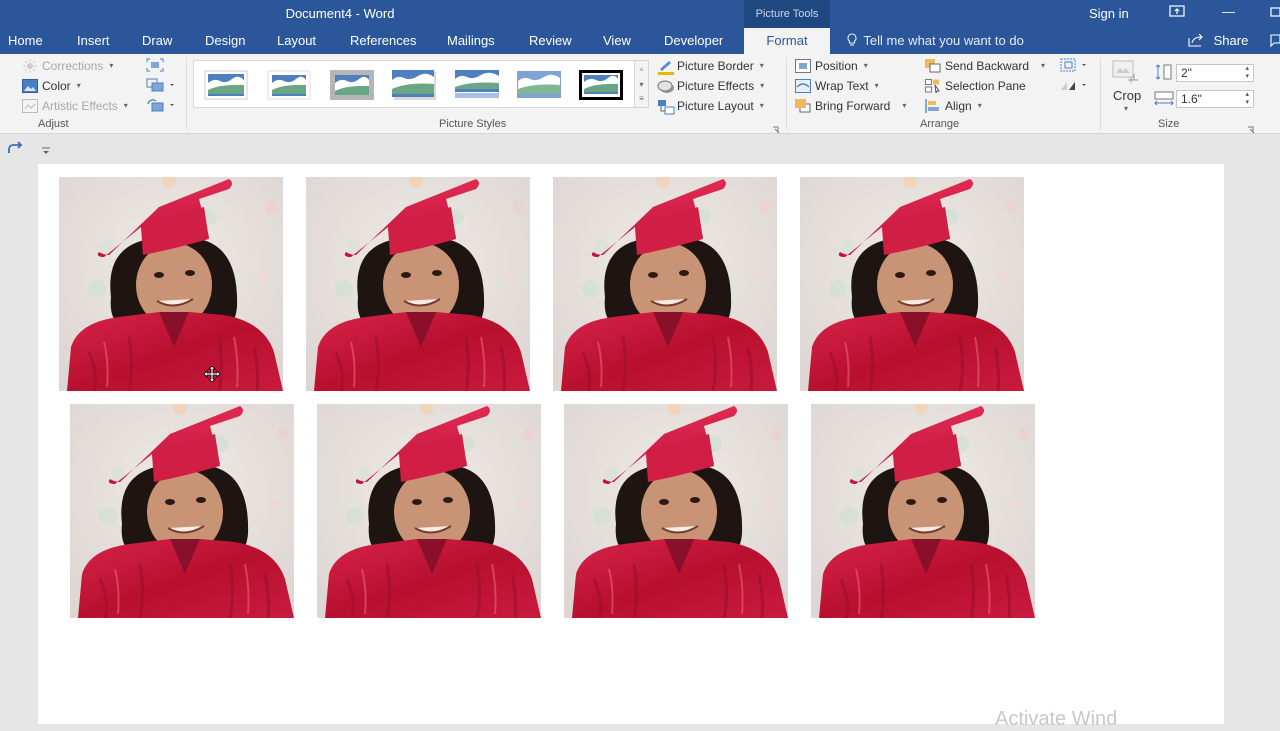  I want to click on size-group-label: Size, so click(1169, 124).